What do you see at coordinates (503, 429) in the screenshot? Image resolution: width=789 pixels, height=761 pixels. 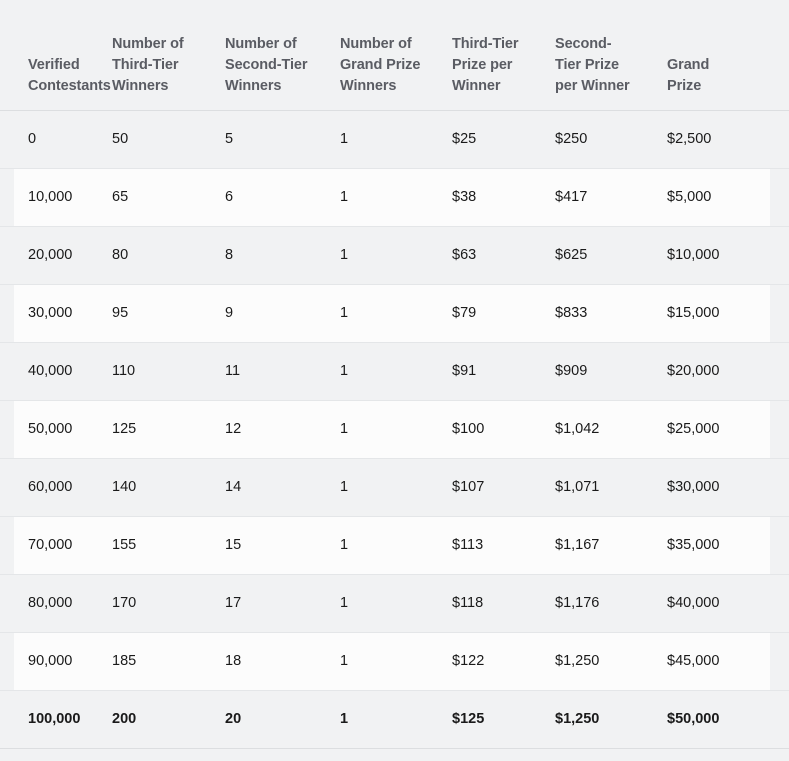 I see `cell-third-tier-prize-per-winner: $100` at bounding box center [503, 429].